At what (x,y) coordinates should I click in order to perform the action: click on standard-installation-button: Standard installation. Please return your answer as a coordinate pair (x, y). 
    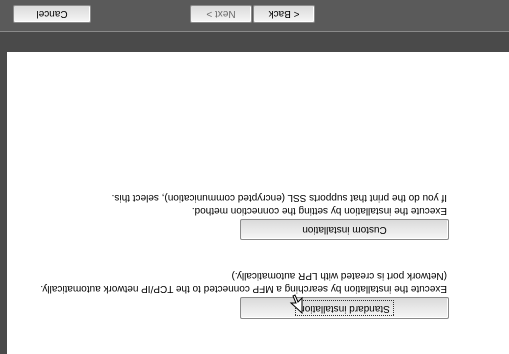
    Looking at the image, I should click on (344, 308).